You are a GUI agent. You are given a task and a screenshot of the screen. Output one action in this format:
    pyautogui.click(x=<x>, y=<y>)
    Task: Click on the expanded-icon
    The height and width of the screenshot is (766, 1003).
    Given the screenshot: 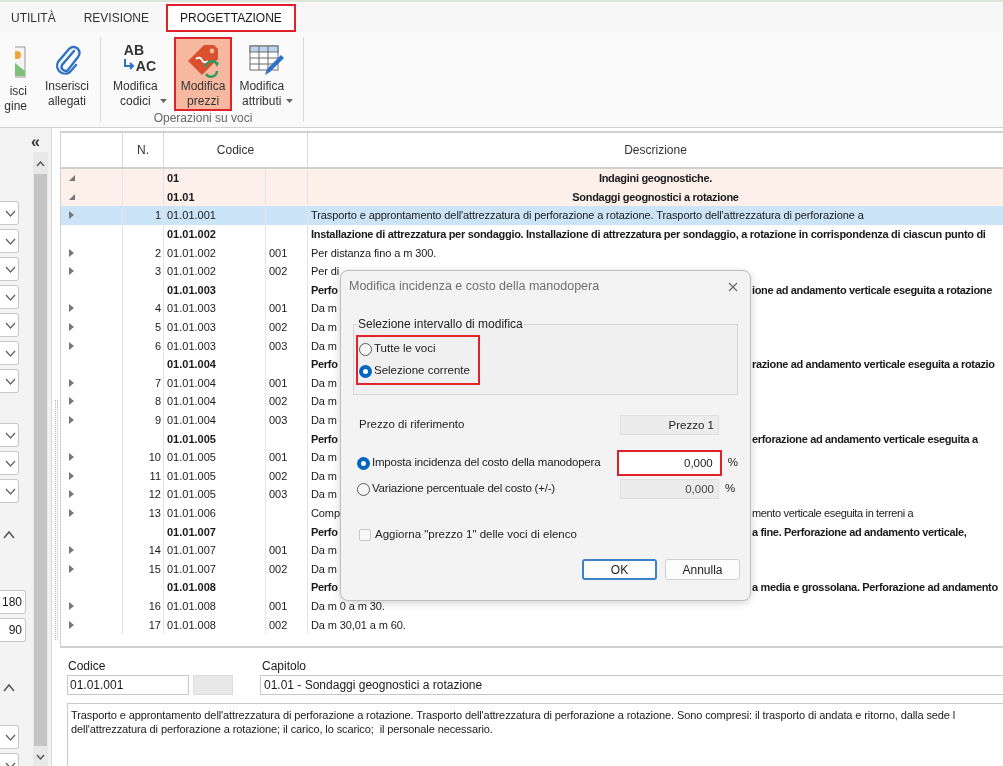 What is the action you would take?
    pyautogui.click(x=72, y=178)
    